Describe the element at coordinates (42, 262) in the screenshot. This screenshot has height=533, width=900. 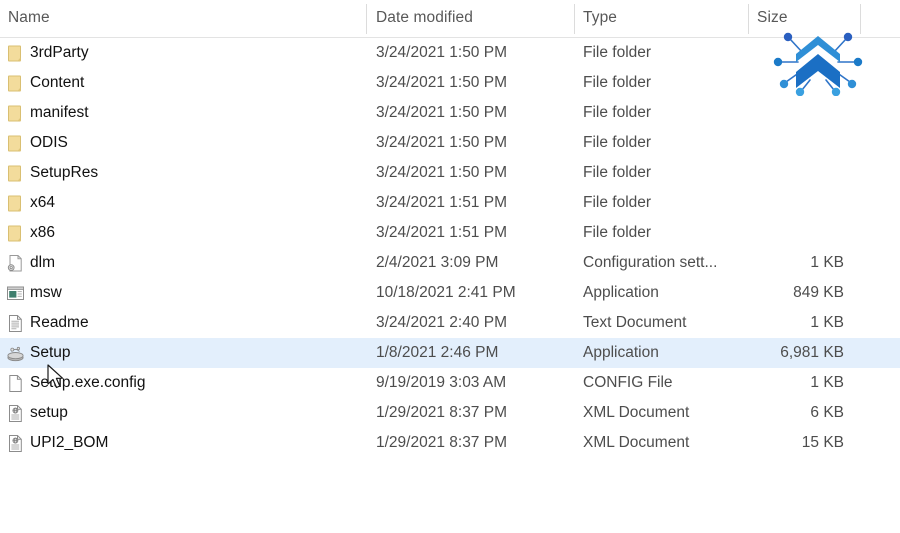
I see `file-name-cell: dlm` at that location.